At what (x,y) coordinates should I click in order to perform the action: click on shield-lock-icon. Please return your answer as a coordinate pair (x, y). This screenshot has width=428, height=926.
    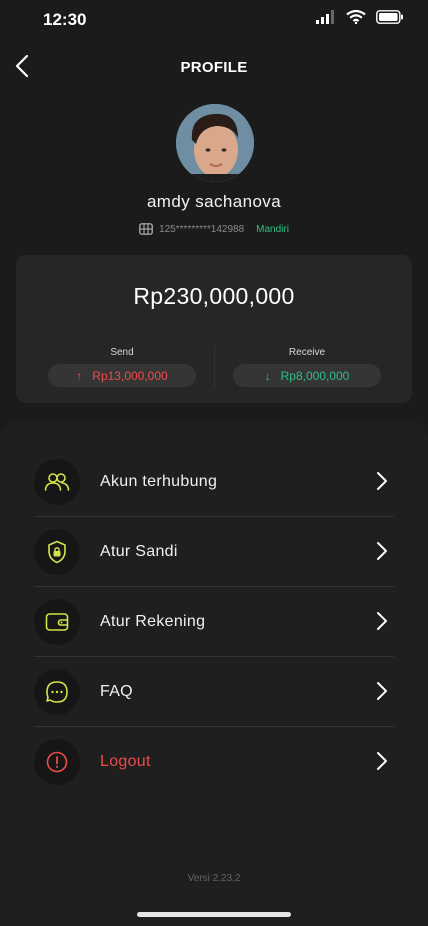
    Looking at the image, I should click on (57, 551).